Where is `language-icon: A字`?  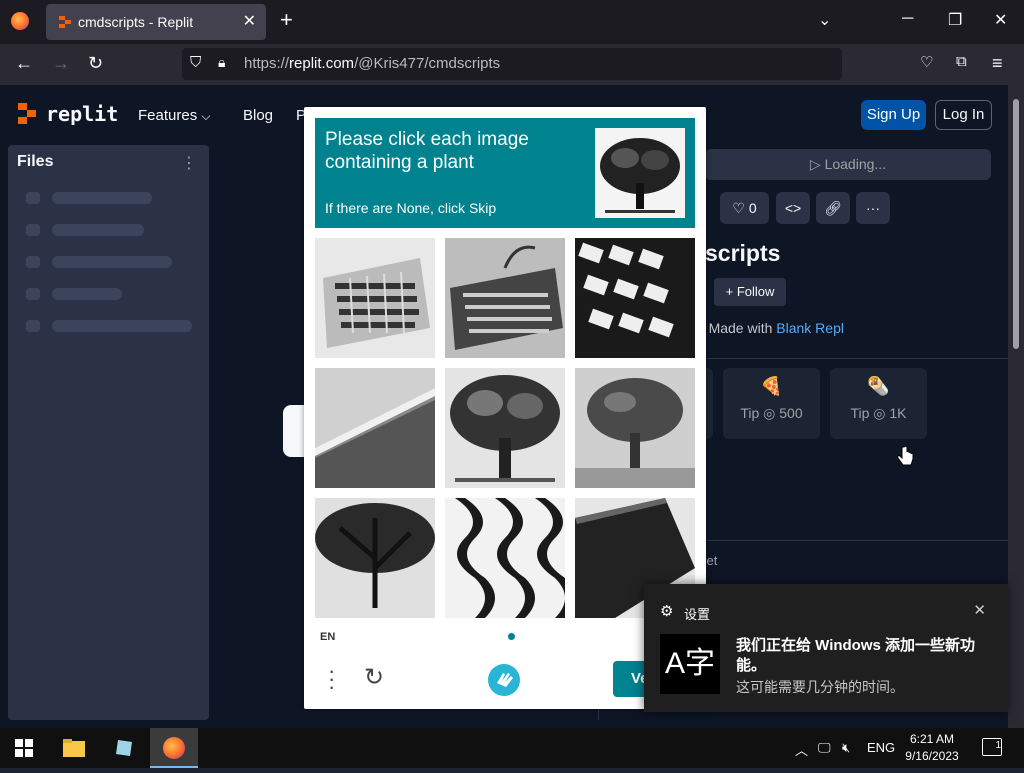
language-icon: A字 is located at coordinates (690, 664).